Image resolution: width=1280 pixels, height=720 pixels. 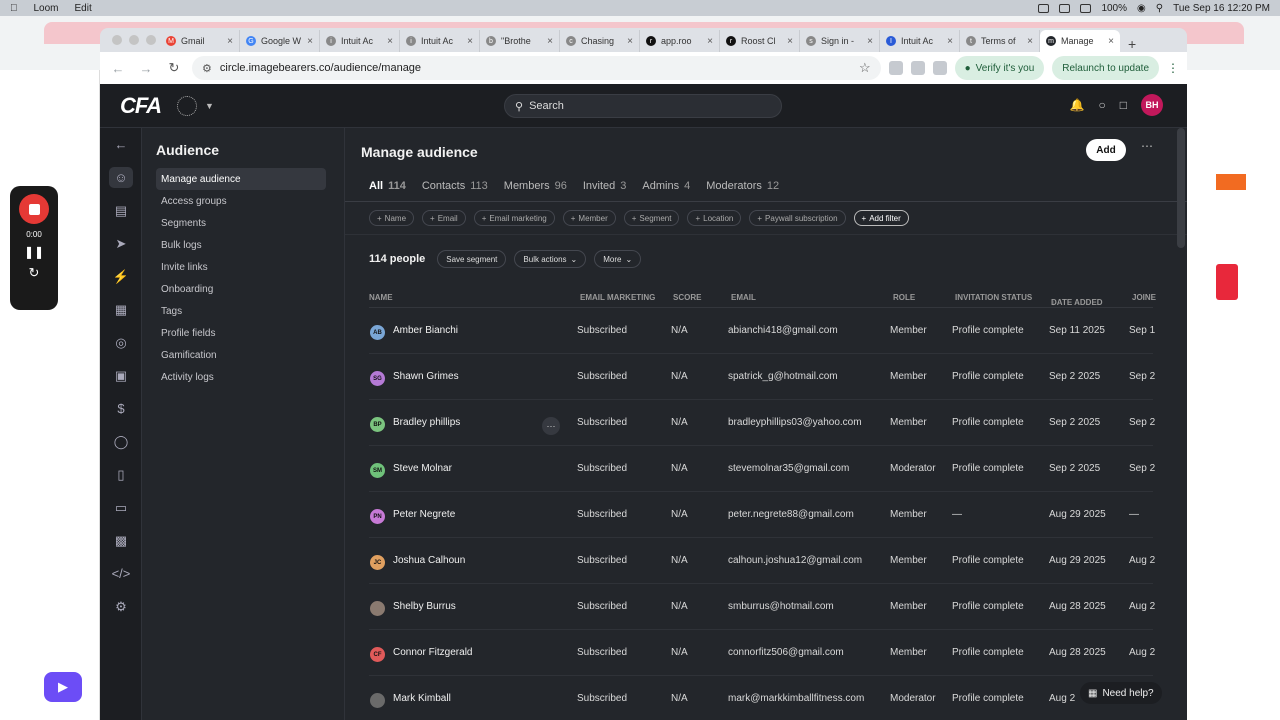 What do you see at coordinates (146, 68) in the screenshot?
I see `forward-icon: →` at bounding box center [146, 68].